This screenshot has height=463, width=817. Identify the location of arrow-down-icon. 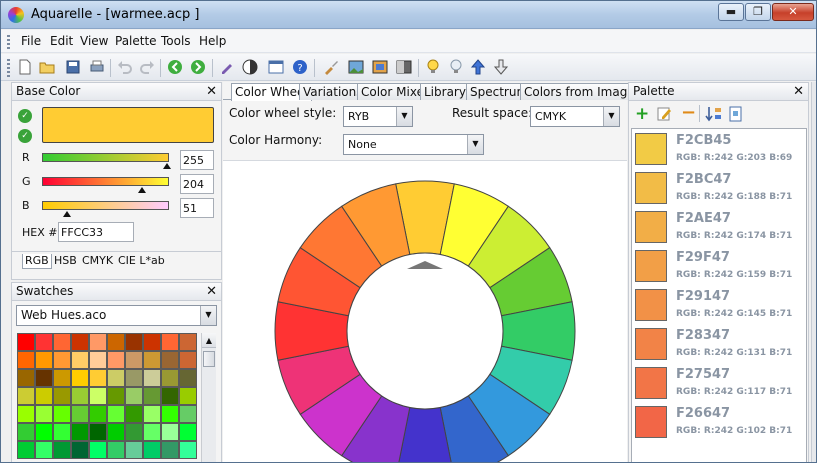
(501, 67).